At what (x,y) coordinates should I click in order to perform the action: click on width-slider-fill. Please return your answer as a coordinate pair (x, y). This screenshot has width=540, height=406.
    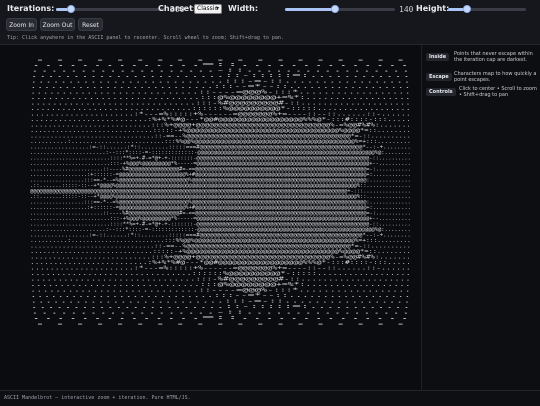
    Looking at the image, I should click on (310, 9).